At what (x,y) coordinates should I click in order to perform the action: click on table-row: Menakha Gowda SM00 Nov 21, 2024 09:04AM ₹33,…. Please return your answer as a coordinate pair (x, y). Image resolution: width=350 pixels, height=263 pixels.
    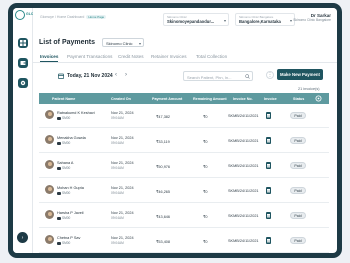
    Looking at the image, I should click on (184, 141).